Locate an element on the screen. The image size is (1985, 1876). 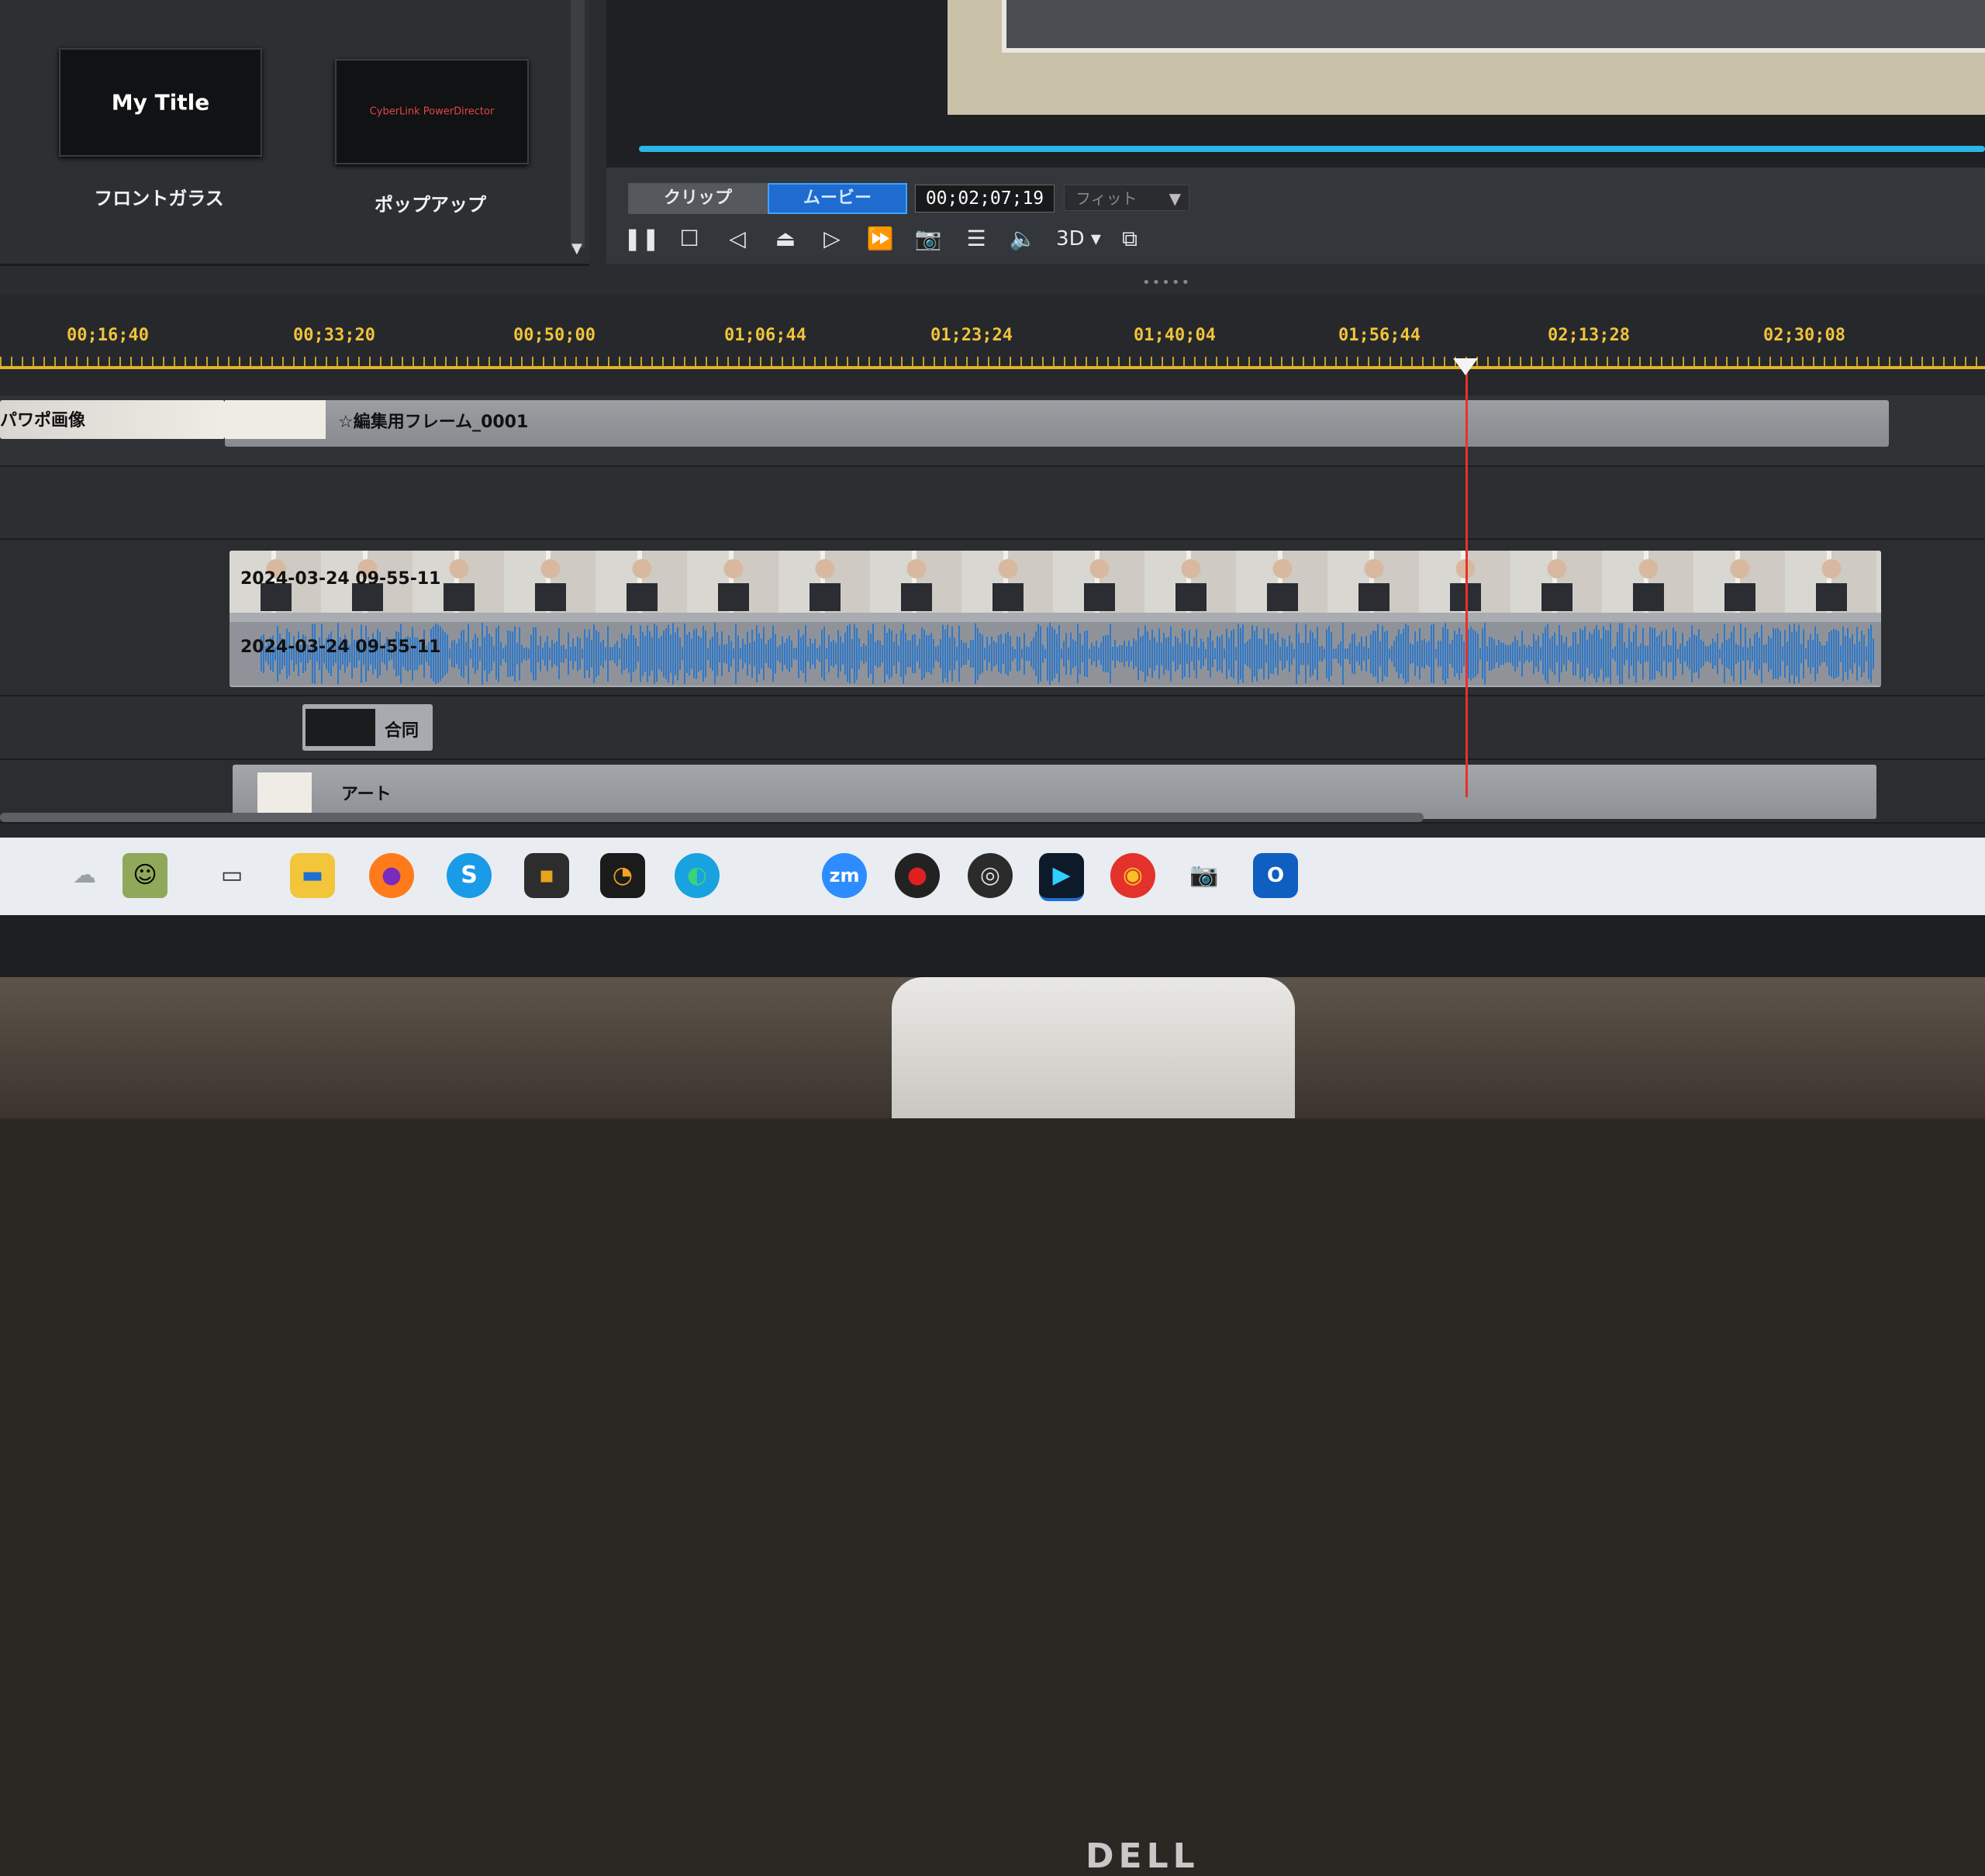
app-icon: ▪ is located at coordinates (546, 875).